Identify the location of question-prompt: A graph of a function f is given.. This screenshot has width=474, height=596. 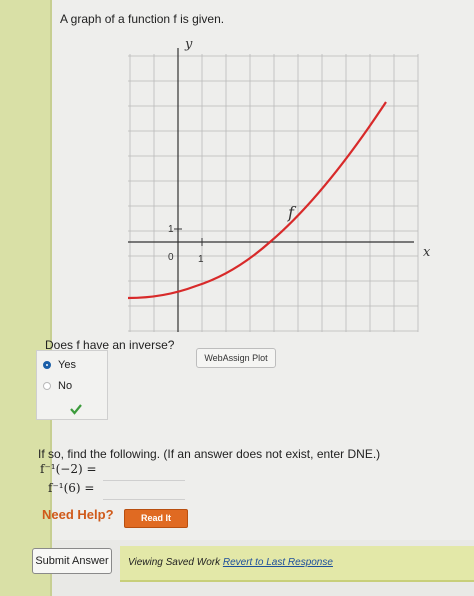
(142, 19).